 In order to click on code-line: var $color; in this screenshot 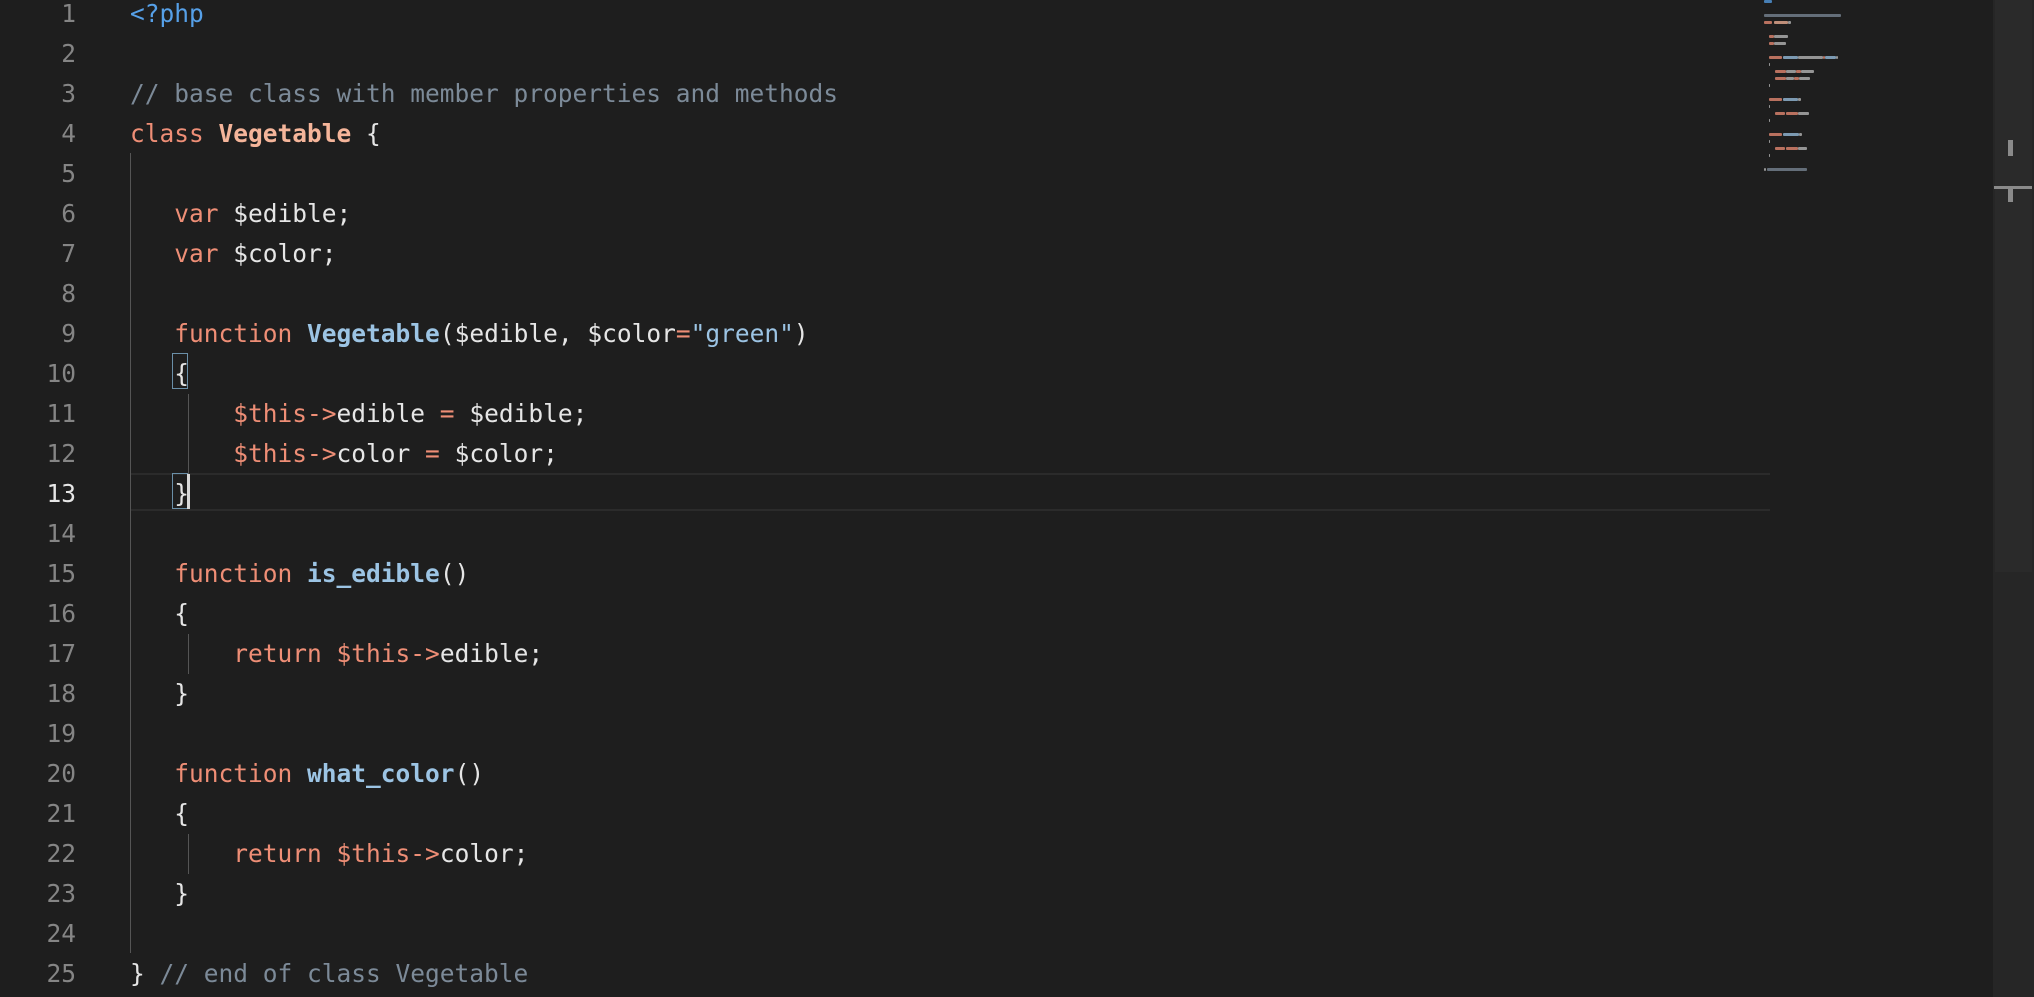, I will do `click(233, 259)`.